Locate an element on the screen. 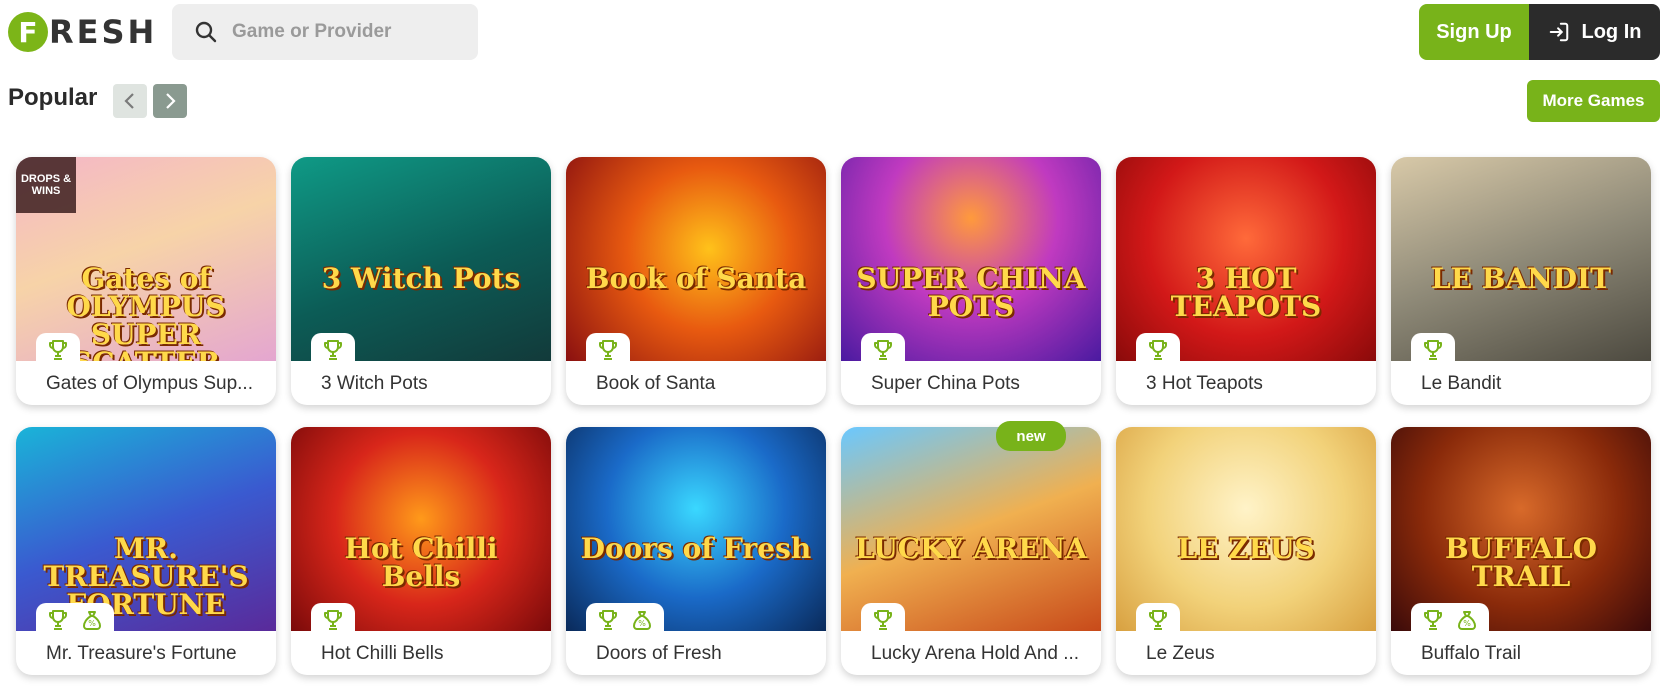  game-card: Doors of Fresh% Doors of Fresh is located at coordinates (696, 551).